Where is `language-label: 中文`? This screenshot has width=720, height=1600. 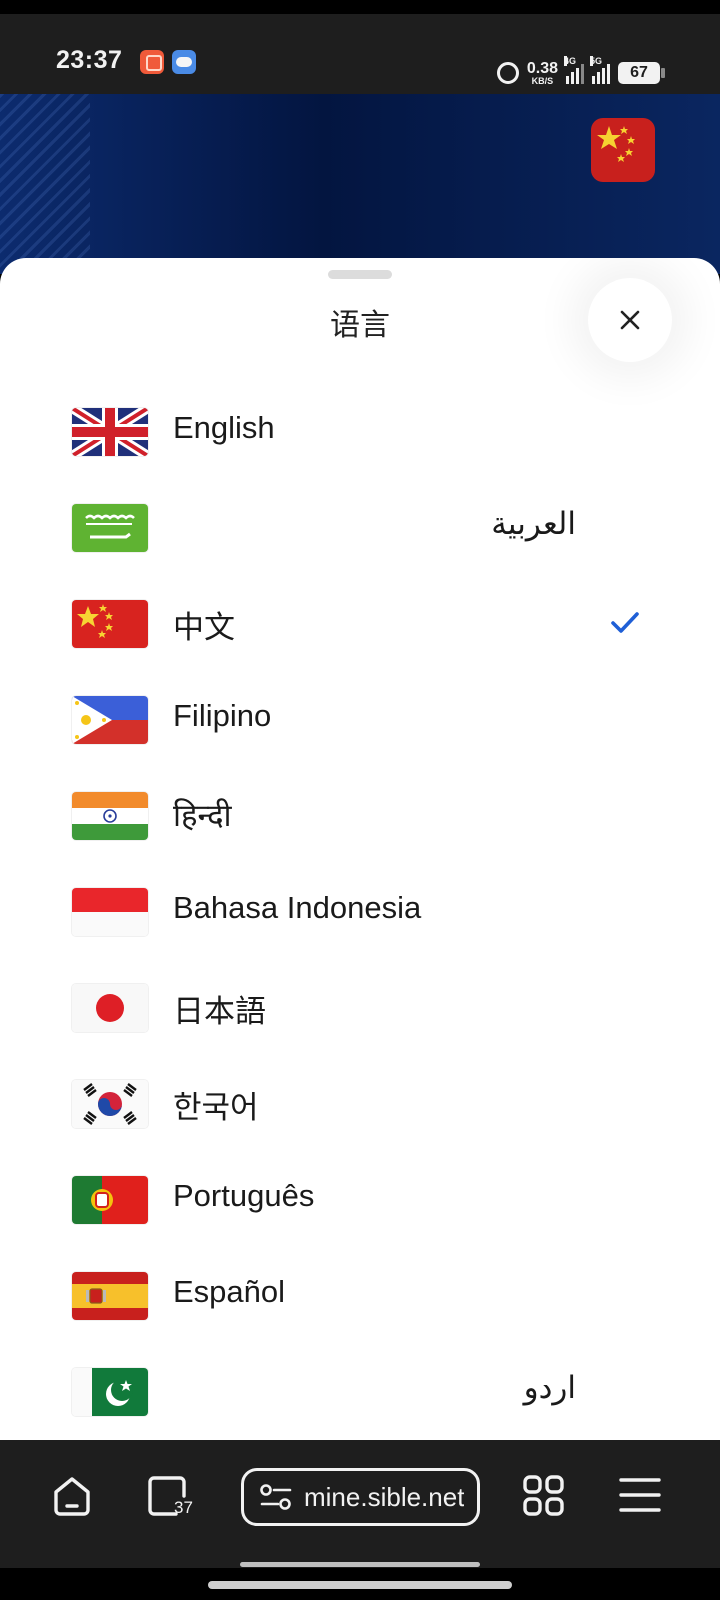 language-label: 中文 is located at coordinates (204, 627).